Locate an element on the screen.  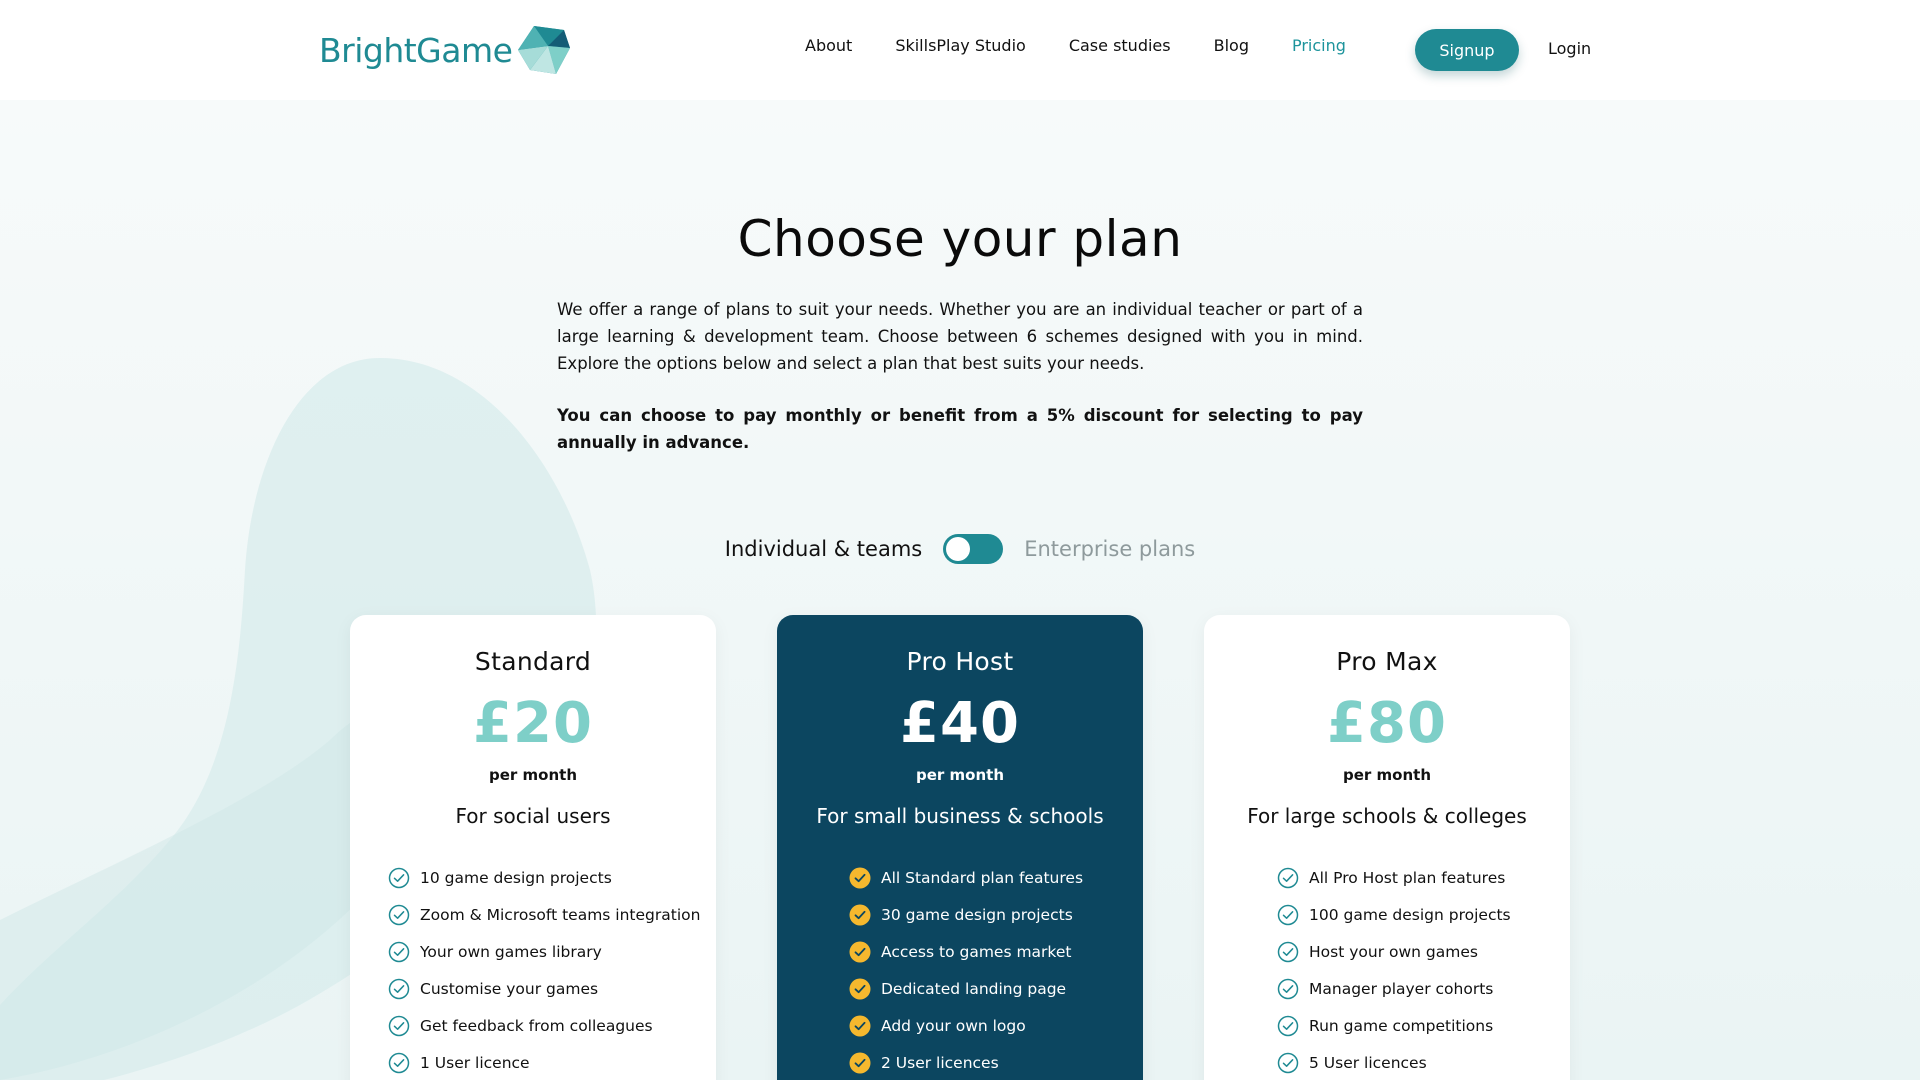
feature-item: Add your own logo is located at coordinates (966, 1025).